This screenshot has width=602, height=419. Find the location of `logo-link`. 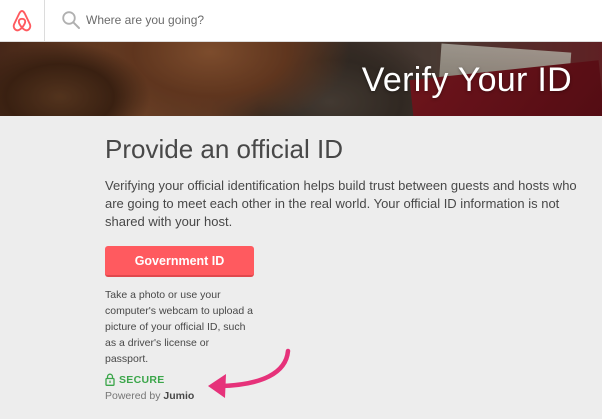

logo-link is located at coordinates (22, 21).